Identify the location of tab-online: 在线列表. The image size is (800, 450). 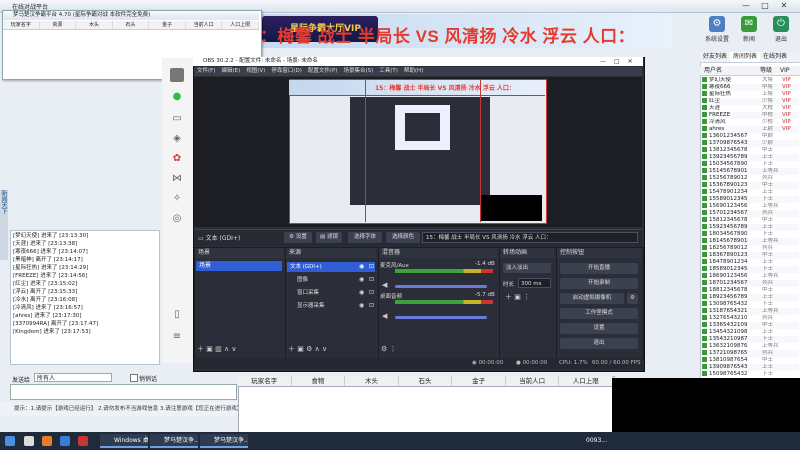
(775, 57).